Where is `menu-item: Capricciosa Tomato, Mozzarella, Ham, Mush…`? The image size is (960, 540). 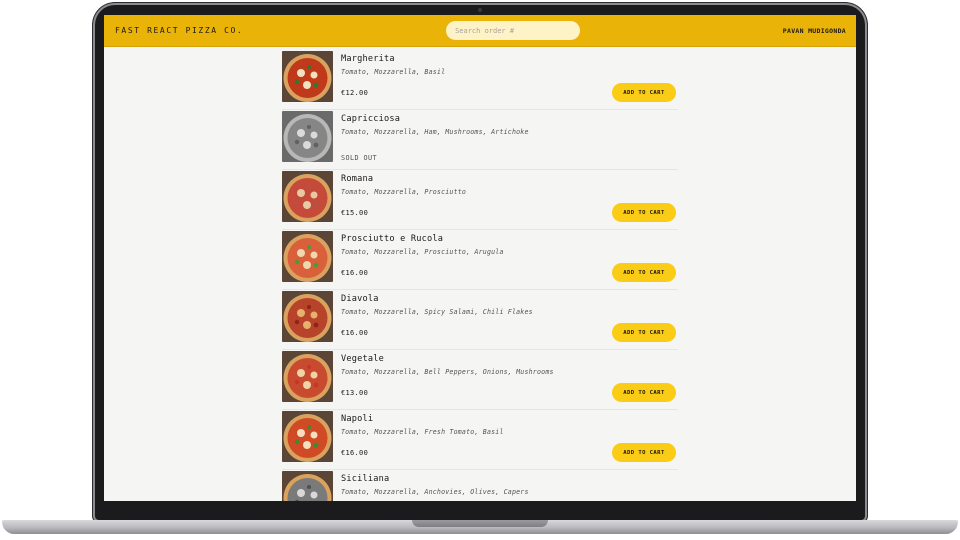
menu-item: Capricciosa Tomato, Mozzarella, Ham, Mush… is located at coordinates (480, 140).